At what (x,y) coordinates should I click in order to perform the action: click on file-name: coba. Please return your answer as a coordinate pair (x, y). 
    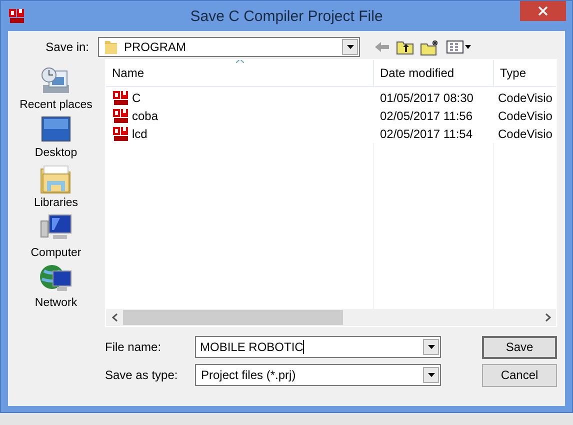
    Looking at the image, I should click on (145, 116).